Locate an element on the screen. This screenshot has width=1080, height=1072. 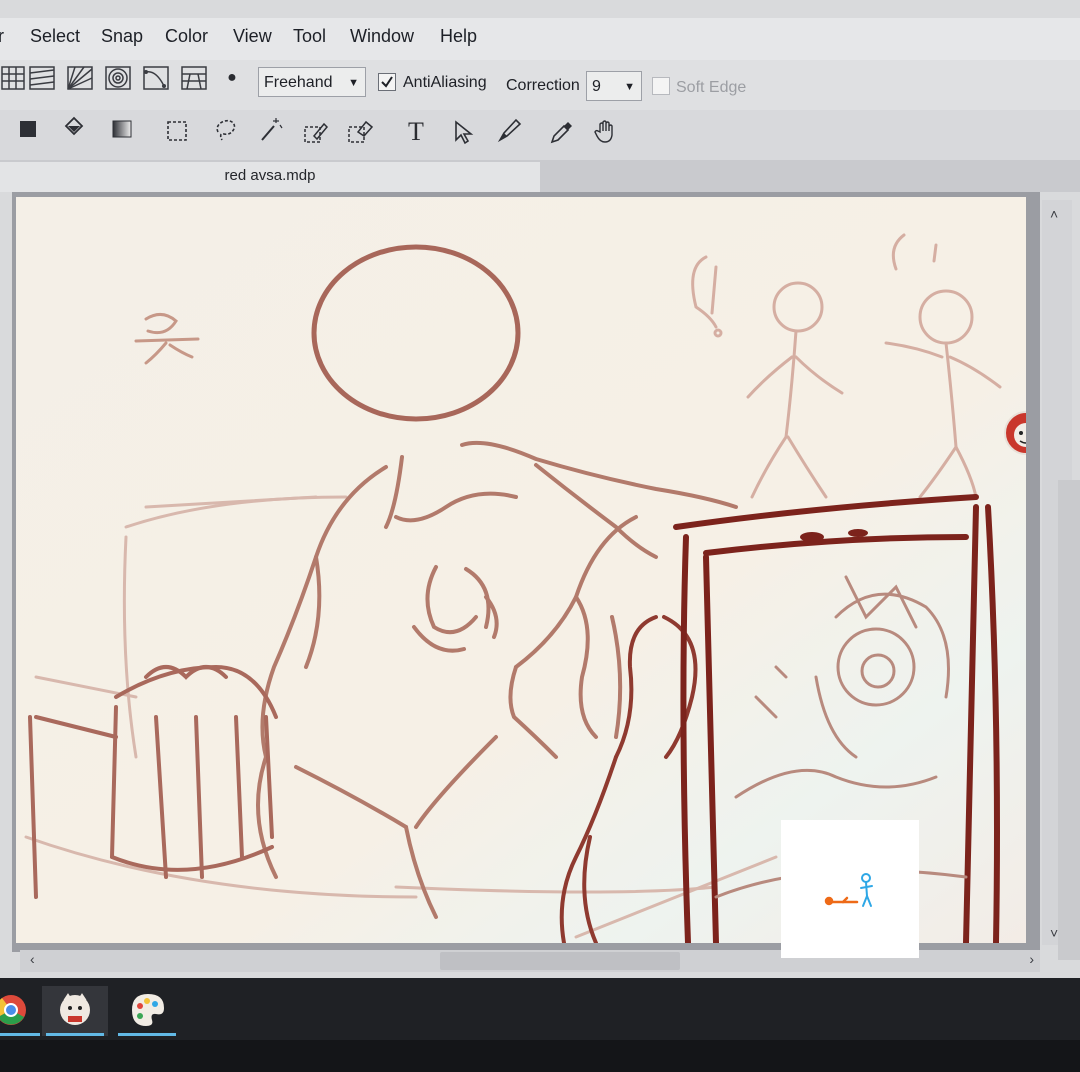
move-tool-icon is located at coordinates (464, 132).